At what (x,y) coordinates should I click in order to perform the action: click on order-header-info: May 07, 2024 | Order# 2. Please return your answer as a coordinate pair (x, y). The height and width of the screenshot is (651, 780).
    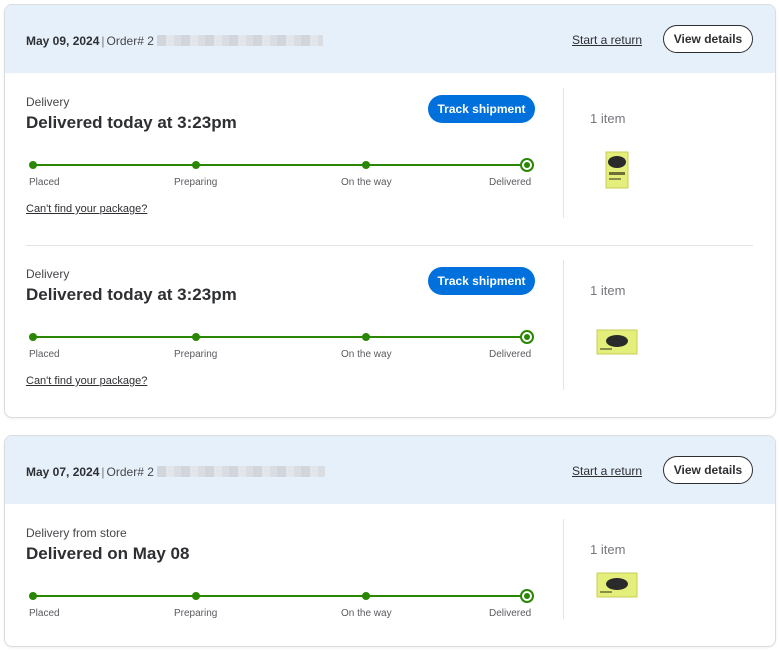
    Looking at the image, I should click on (175, 472).